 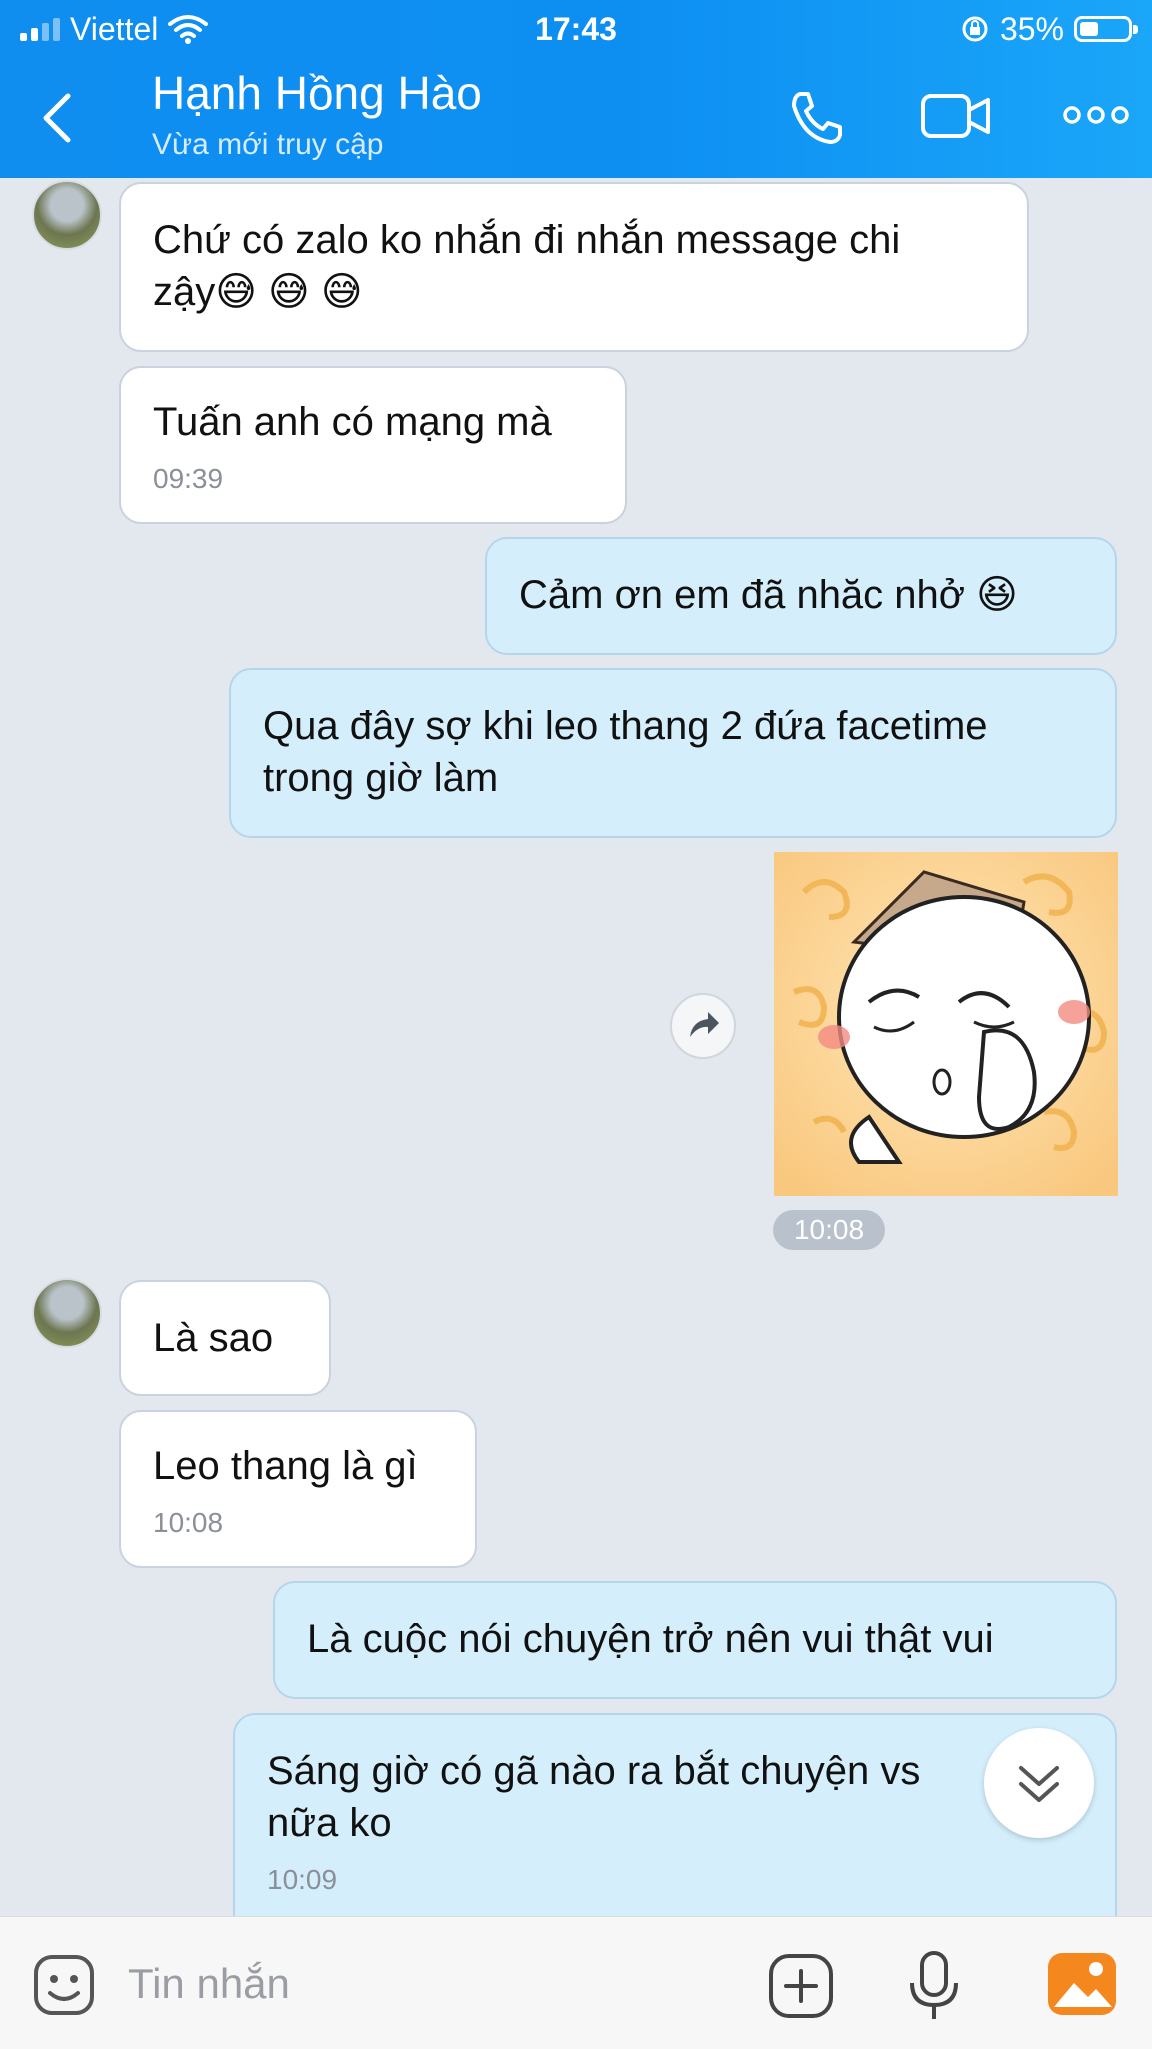 I want to click on double-chevron-down-icon, so click(x=1039, y=1784).